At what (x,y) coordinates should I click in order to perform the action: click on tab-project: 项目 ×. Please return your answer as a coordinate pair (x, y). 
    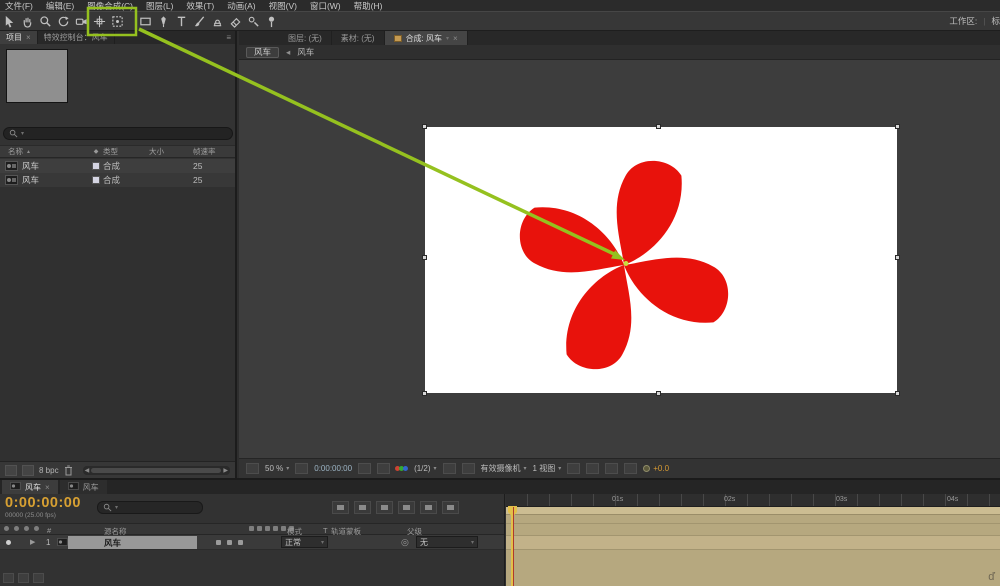
    Looking at the image, I should click on (19, 37).